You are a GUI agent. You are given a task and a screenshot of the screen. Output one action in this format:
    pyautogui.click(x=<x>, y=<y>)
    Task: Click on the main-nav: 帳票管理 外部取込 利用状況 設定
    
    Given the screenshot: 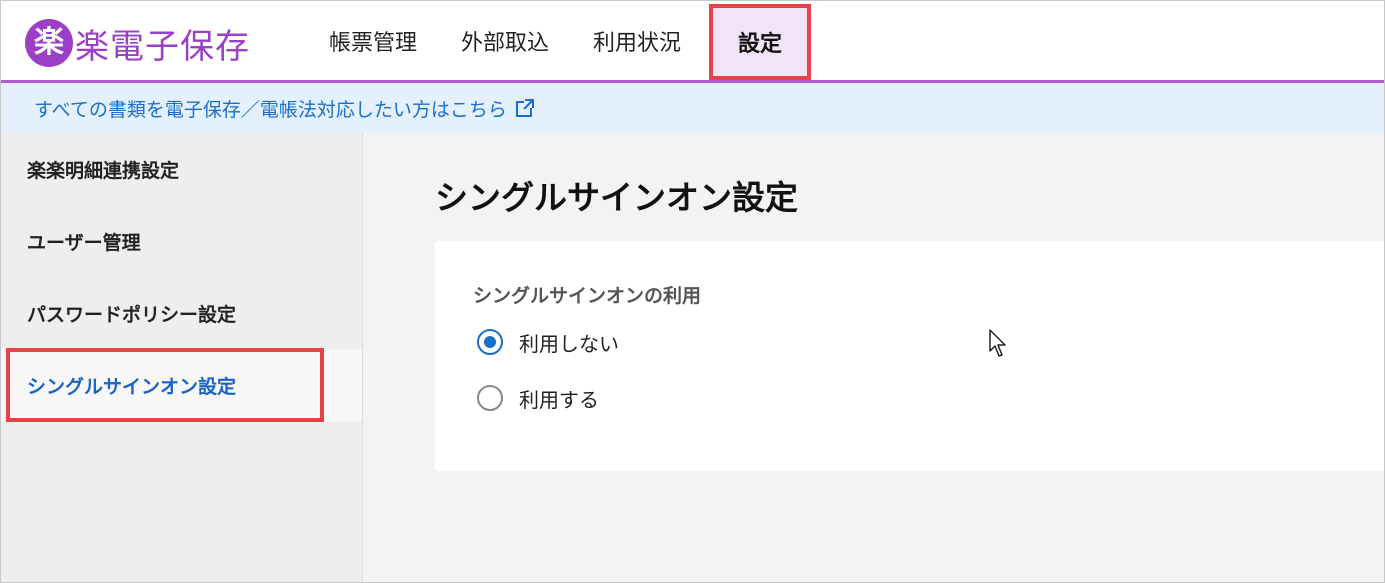 What is the action you would take?
    pyautogui.click(x=559, y=40)
    